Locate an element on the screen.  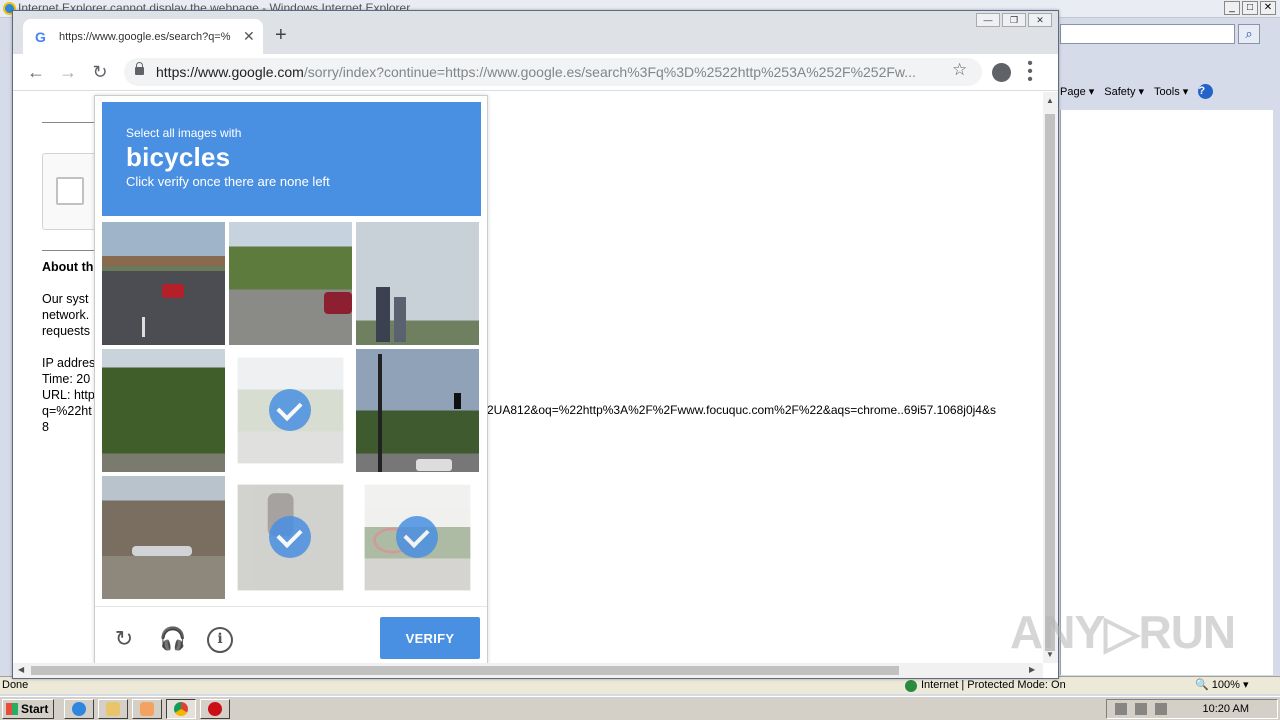
flag-icon is located at coordinates (1161, 709).